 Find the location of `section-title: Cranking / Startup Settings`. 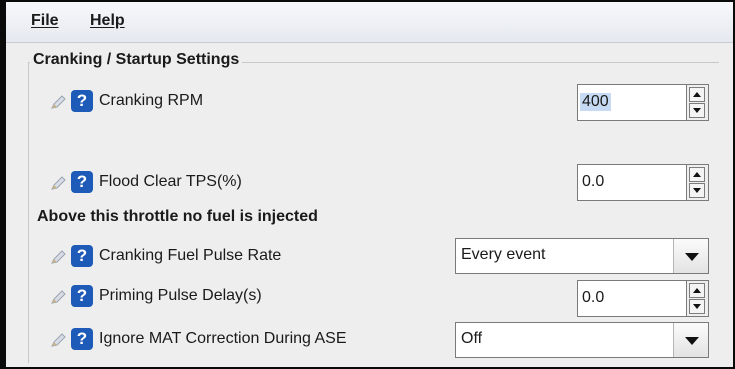

section-title: Cranking / Startup Settings is located at coordinates (136, 60).